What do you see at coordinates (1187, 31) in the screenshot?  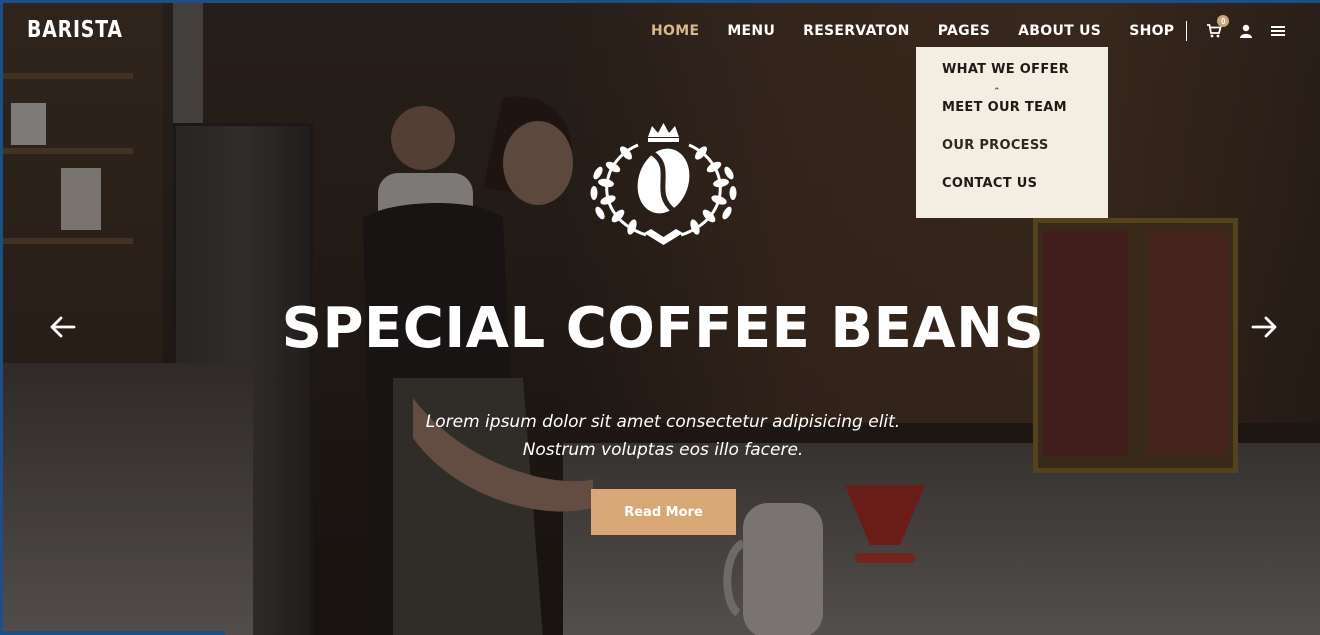 I see `nav-divider` at bounding box center [1187, 31].